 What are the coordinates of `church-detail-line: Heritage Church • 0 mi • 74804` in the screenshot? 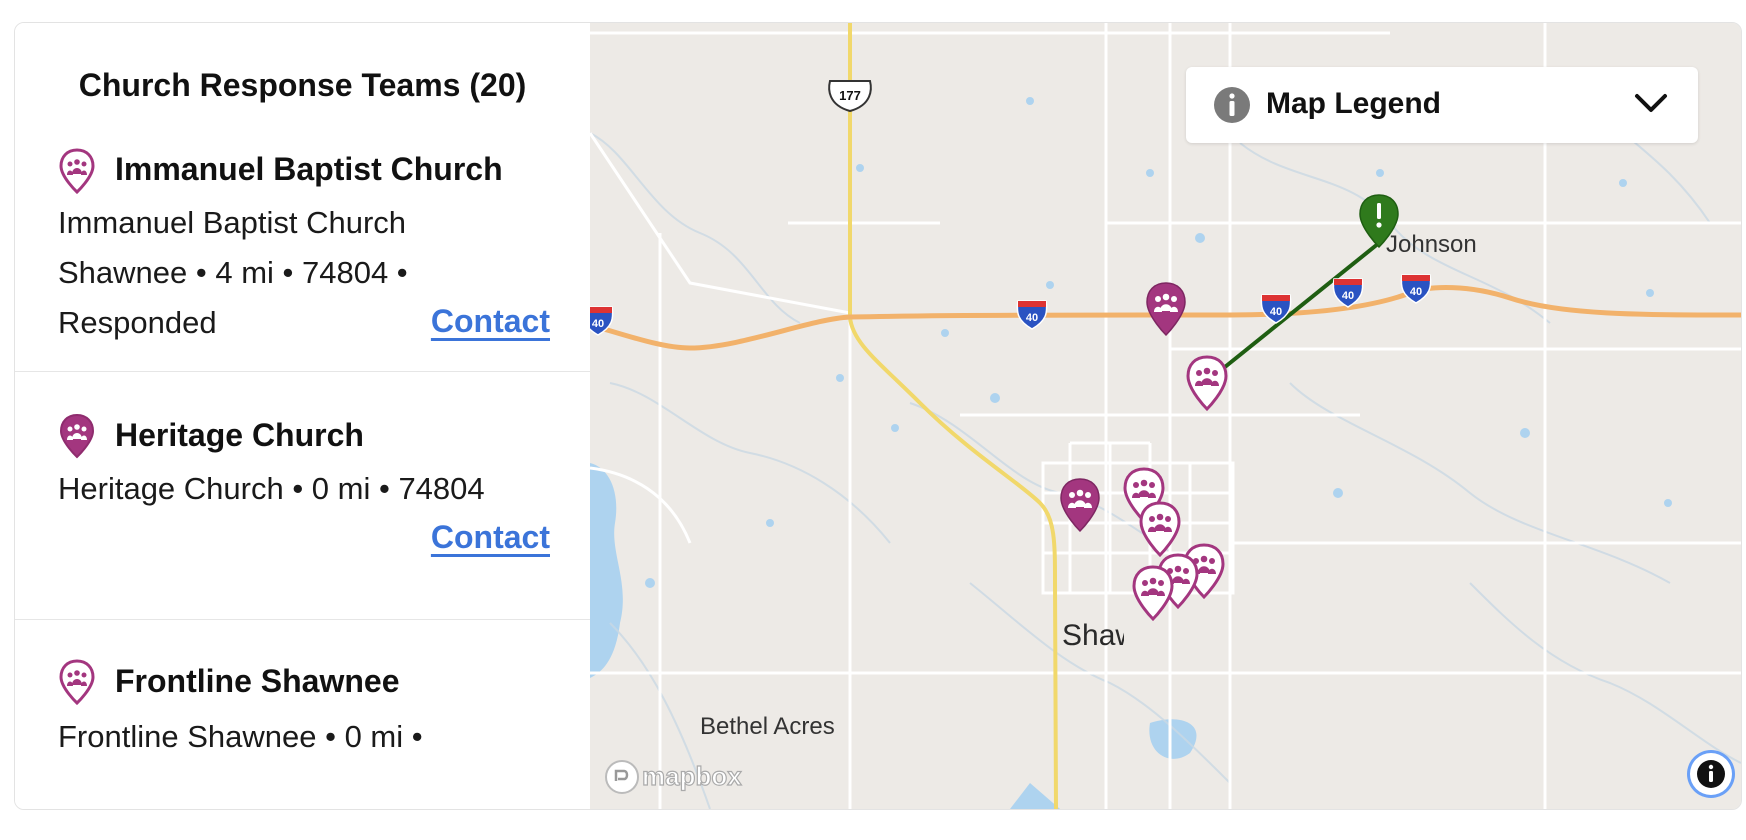 It's located at (271, 488).